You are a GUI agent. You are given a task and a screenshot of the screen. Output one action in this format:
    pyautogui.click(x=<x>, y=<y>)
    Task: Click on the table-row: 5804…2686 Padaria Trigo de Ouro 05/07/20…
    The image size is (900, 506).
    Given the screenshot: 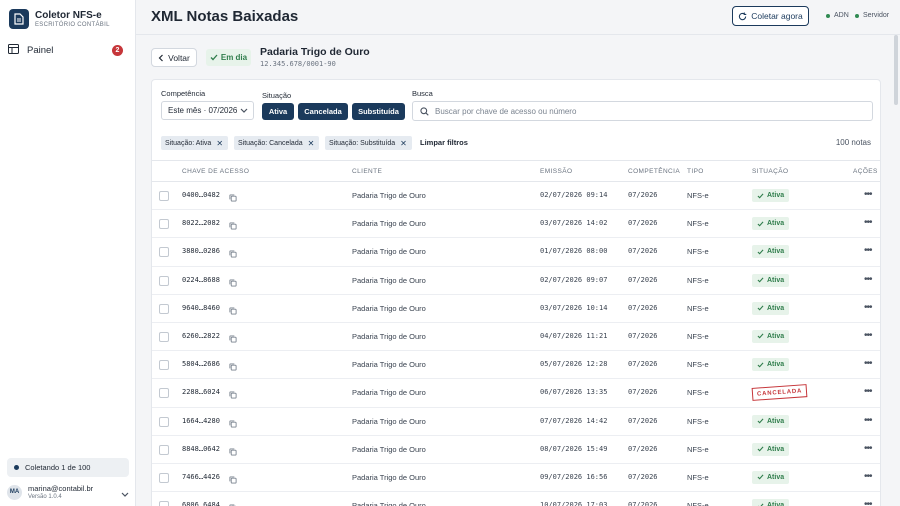 What is the action you would take?
    pyautogui.click(x=516, y=365)
    